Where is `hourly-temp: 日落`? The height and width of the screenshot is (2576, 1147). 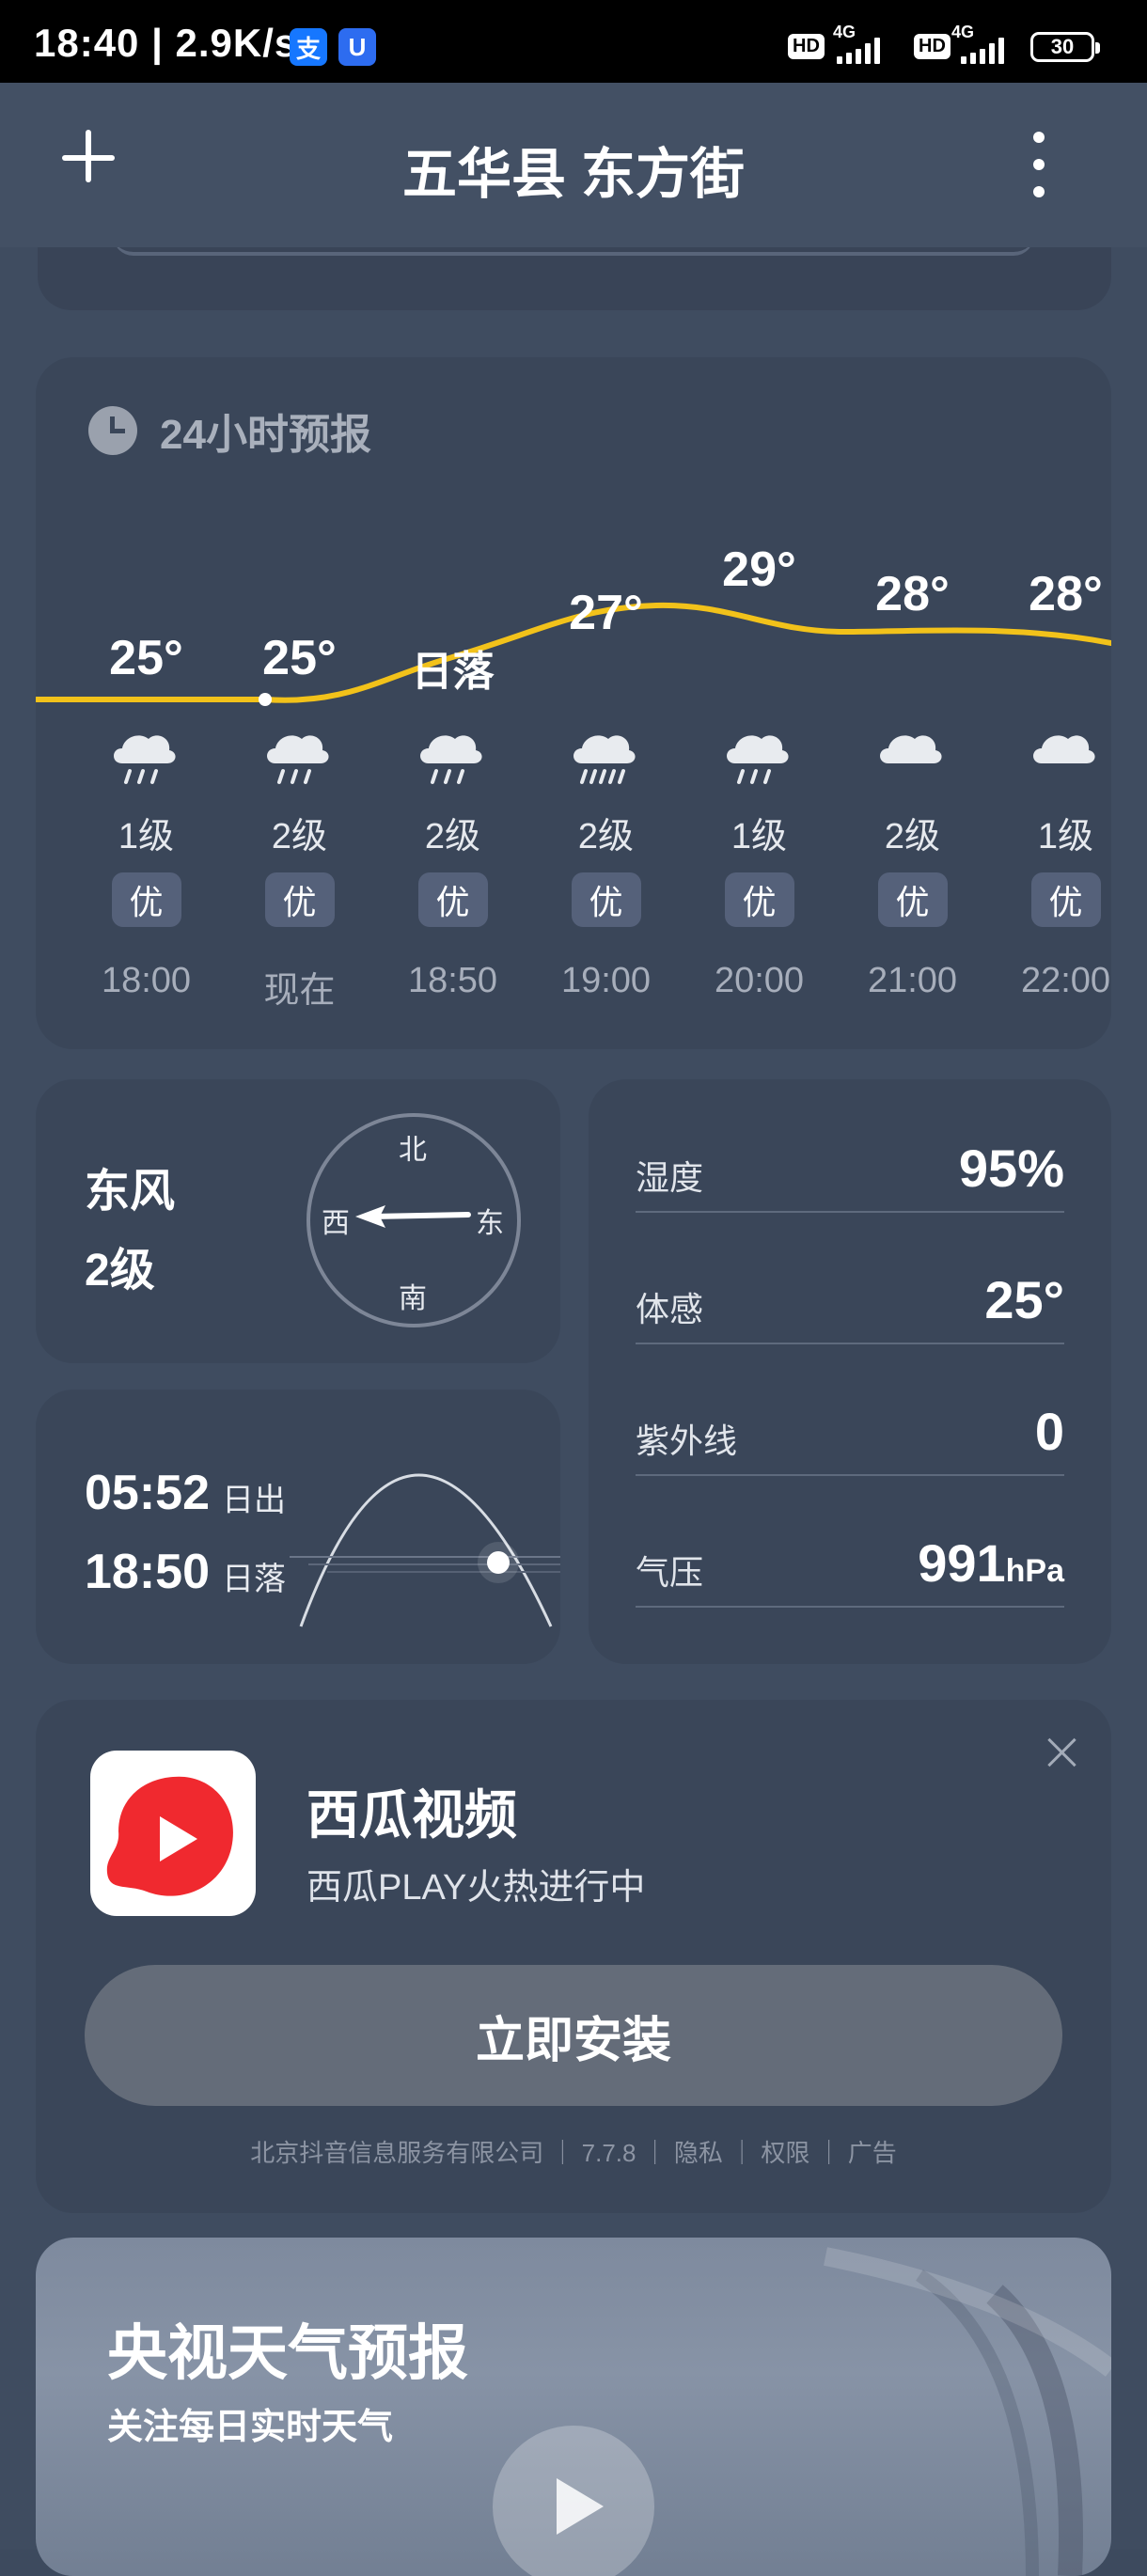 hourly-temp: 日落 is located at coordinates (453, 672).